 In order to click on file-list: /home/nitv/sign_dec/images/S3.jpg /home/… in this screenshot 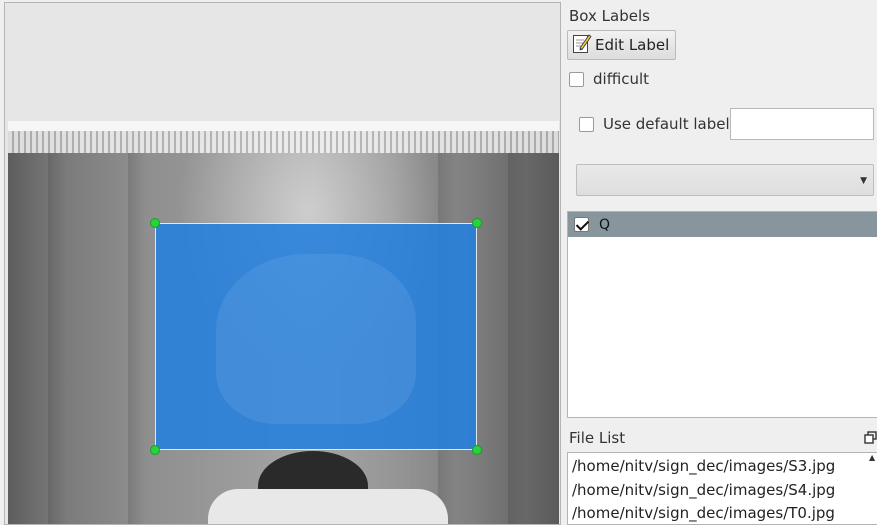, I will do `click(722, 488)`.